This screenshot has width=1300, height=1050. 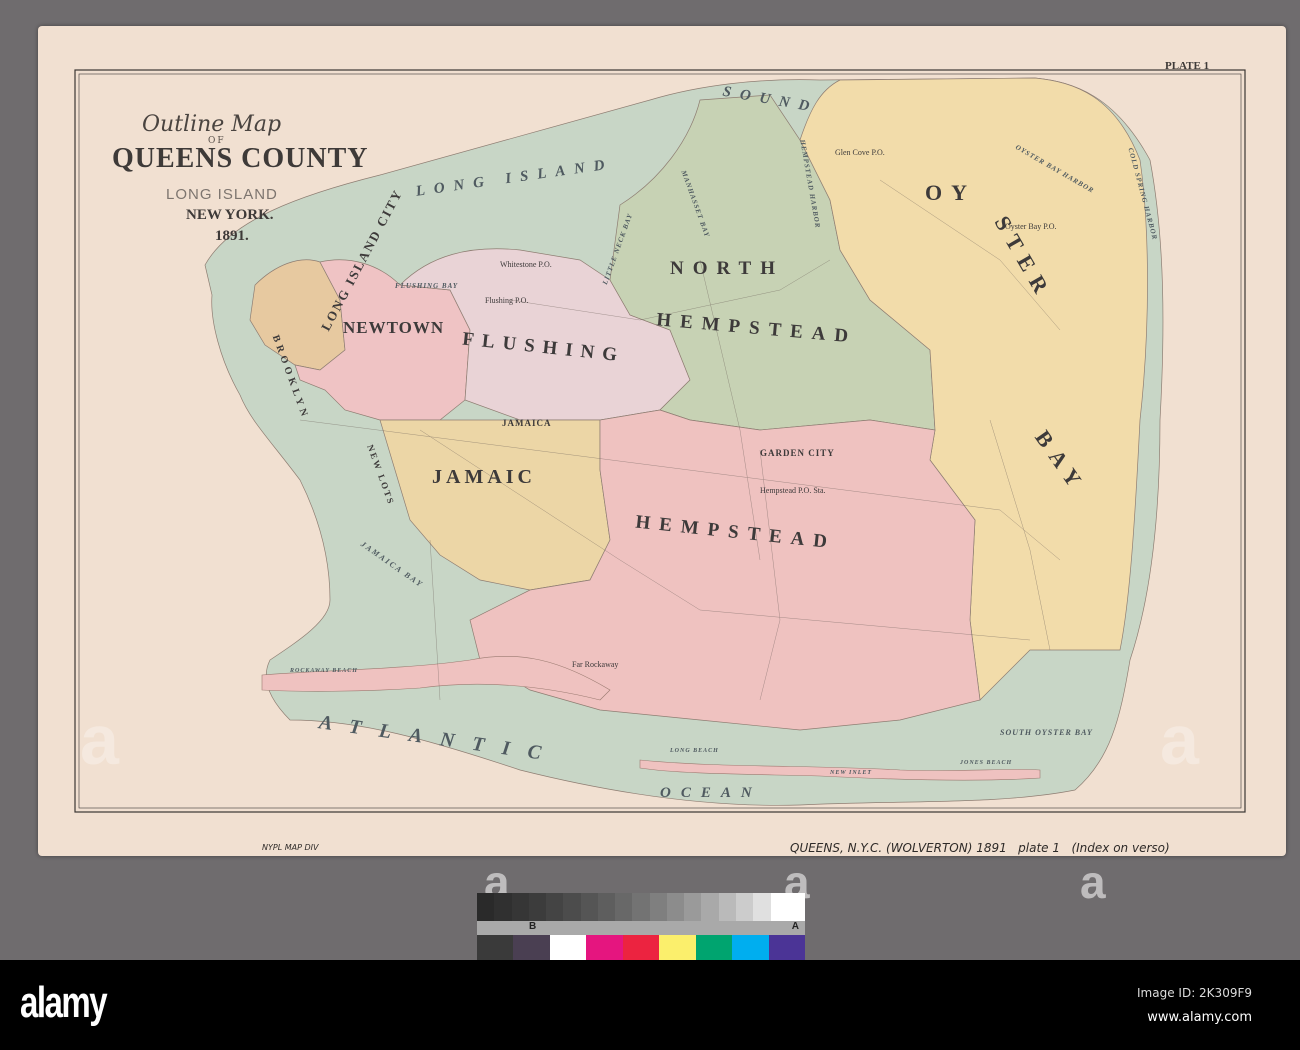 What do you see at coordinates (694, 751) in the screenshot?
I see `label-long-beach: LONG BEACH` at bounding box center [694, 751].